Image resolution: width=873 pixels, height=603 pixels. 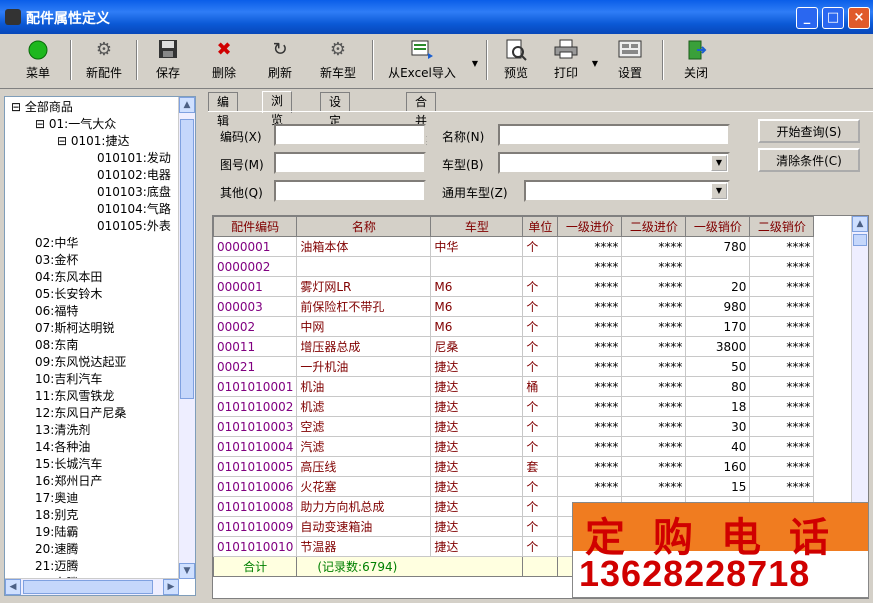 What do you see at coordinates (134, 192) in the screenshot?
I see `tree-leaf: 010103:底盘` at bounding box center [134, 192].